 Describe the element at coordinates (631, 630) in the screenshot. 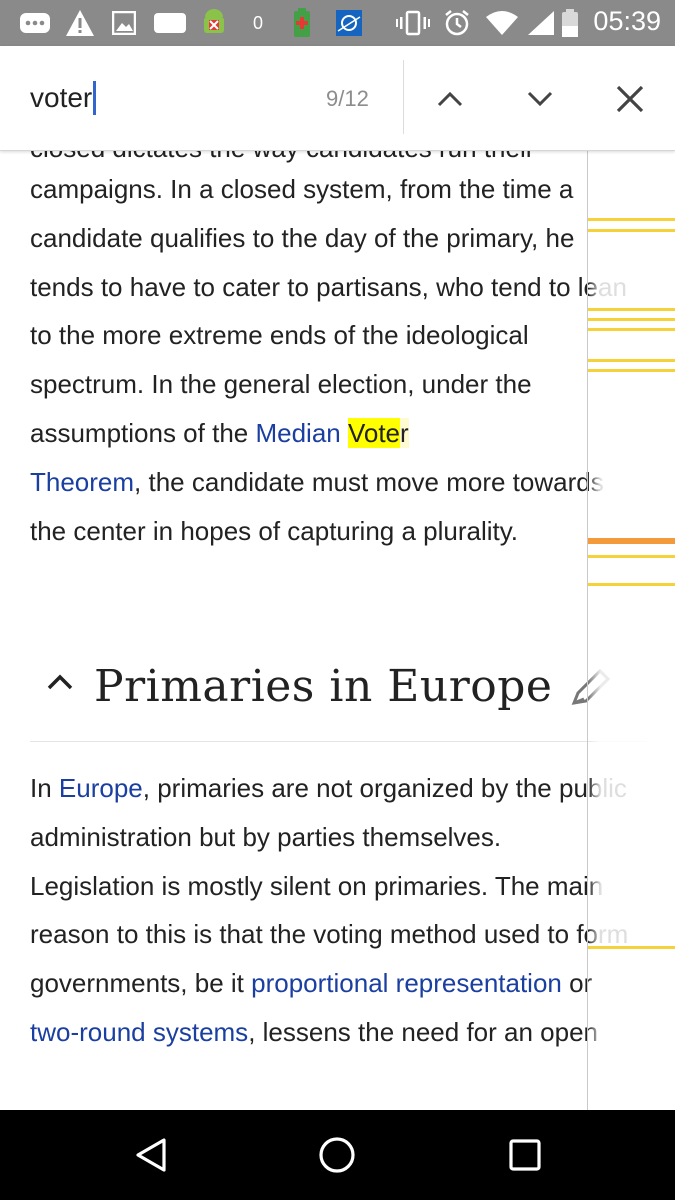

I see `match-scroll-markers` at that location.